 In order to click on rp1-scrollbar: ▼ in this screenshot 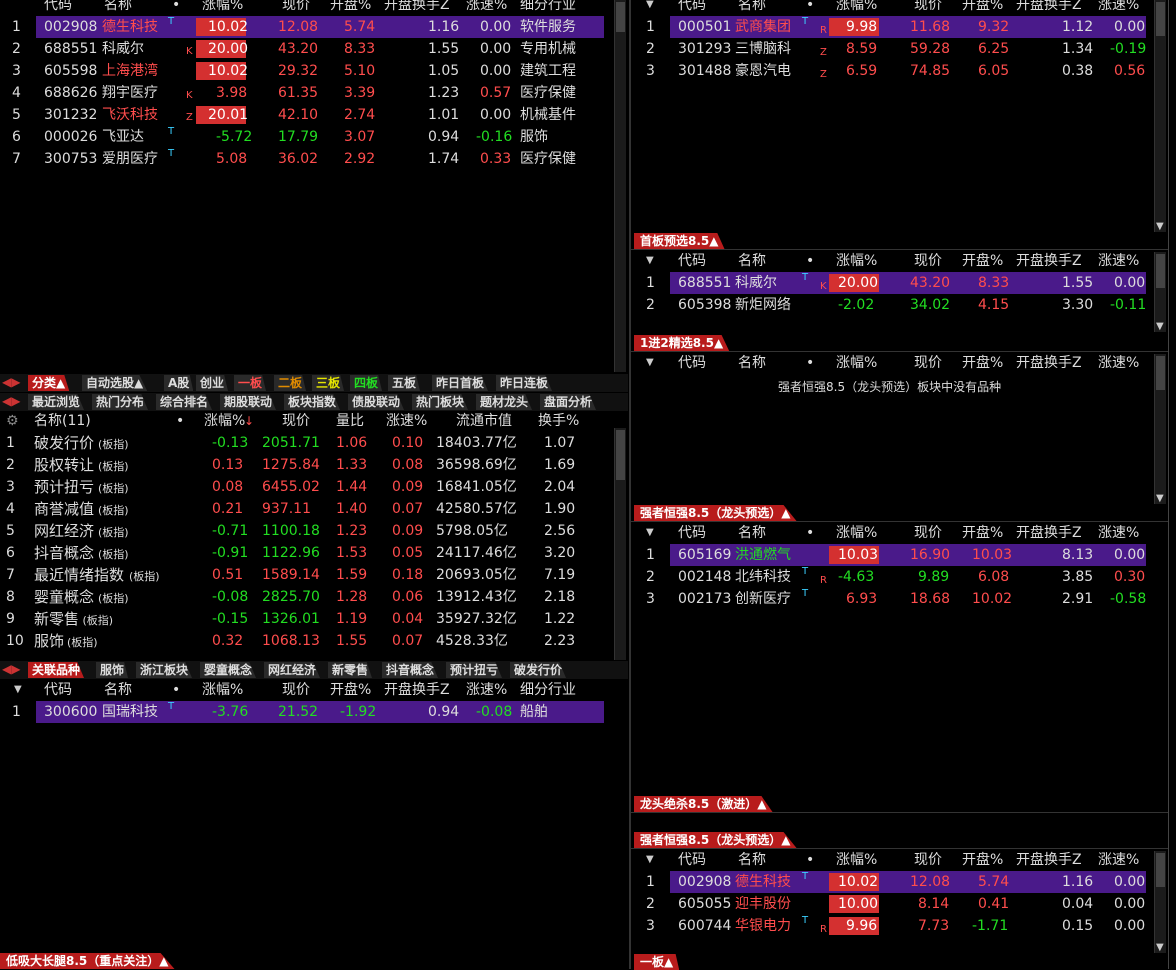, I will do `click(1160, 116)`.